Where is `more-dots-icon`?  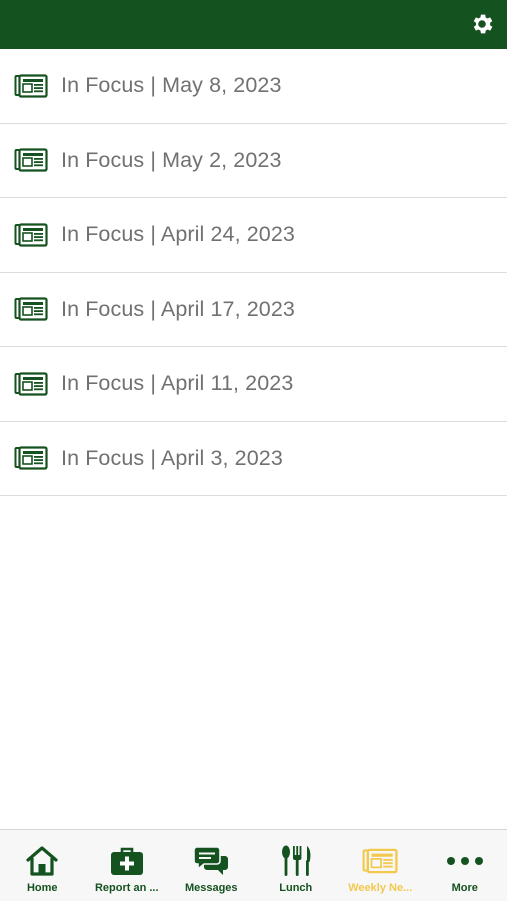 more-dots-icon is located at coordinates (465, 861).